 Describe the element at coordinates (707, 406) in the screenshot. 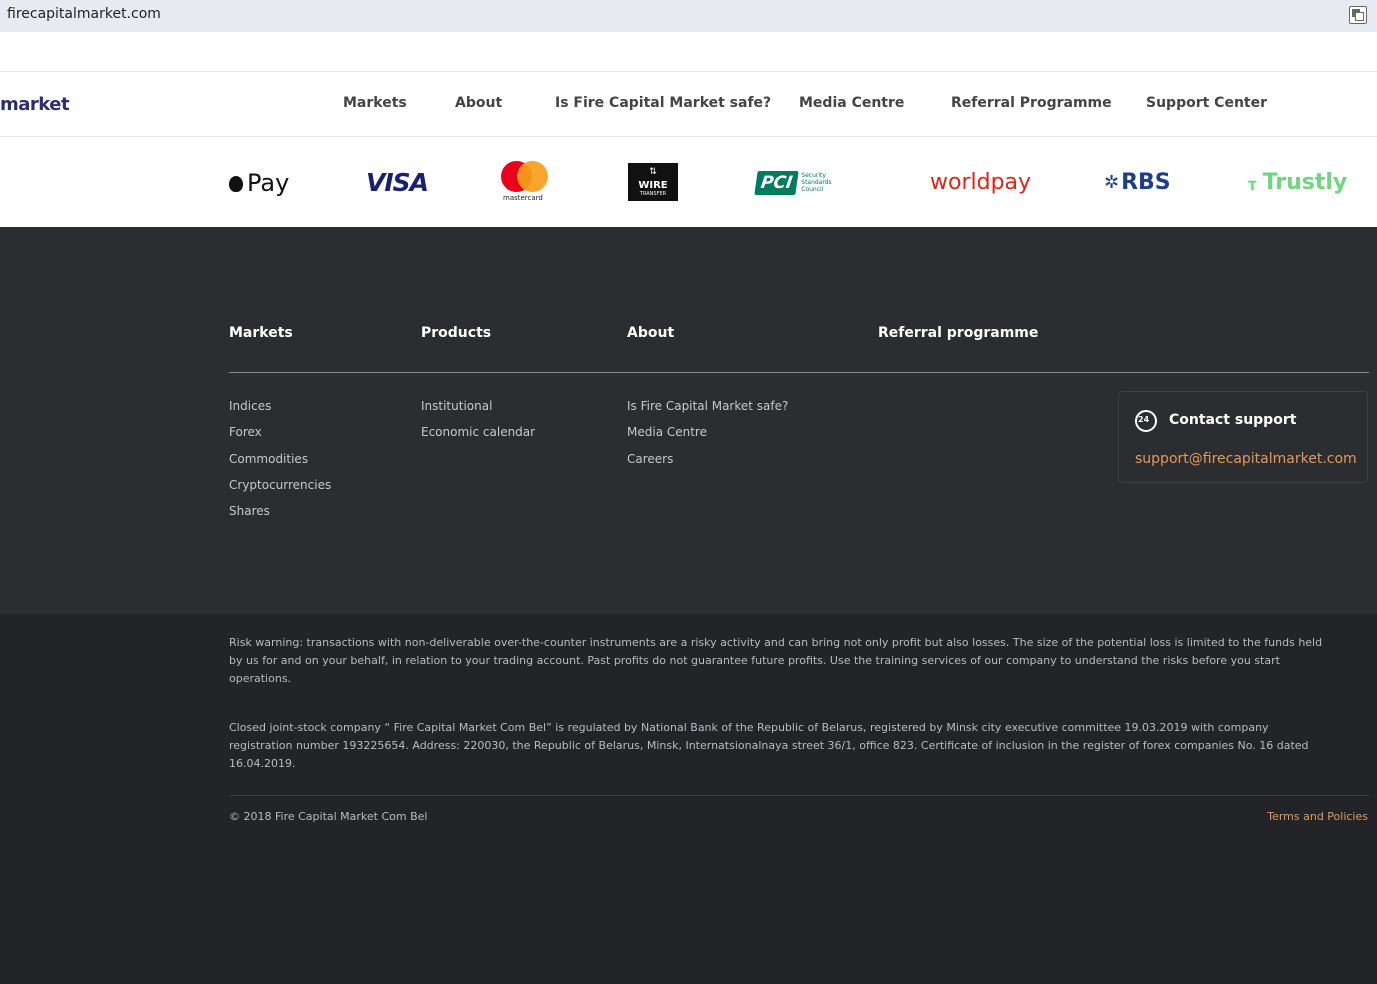

I see `footer-link-safety: Is Fire Capital Market safe?` at that location.